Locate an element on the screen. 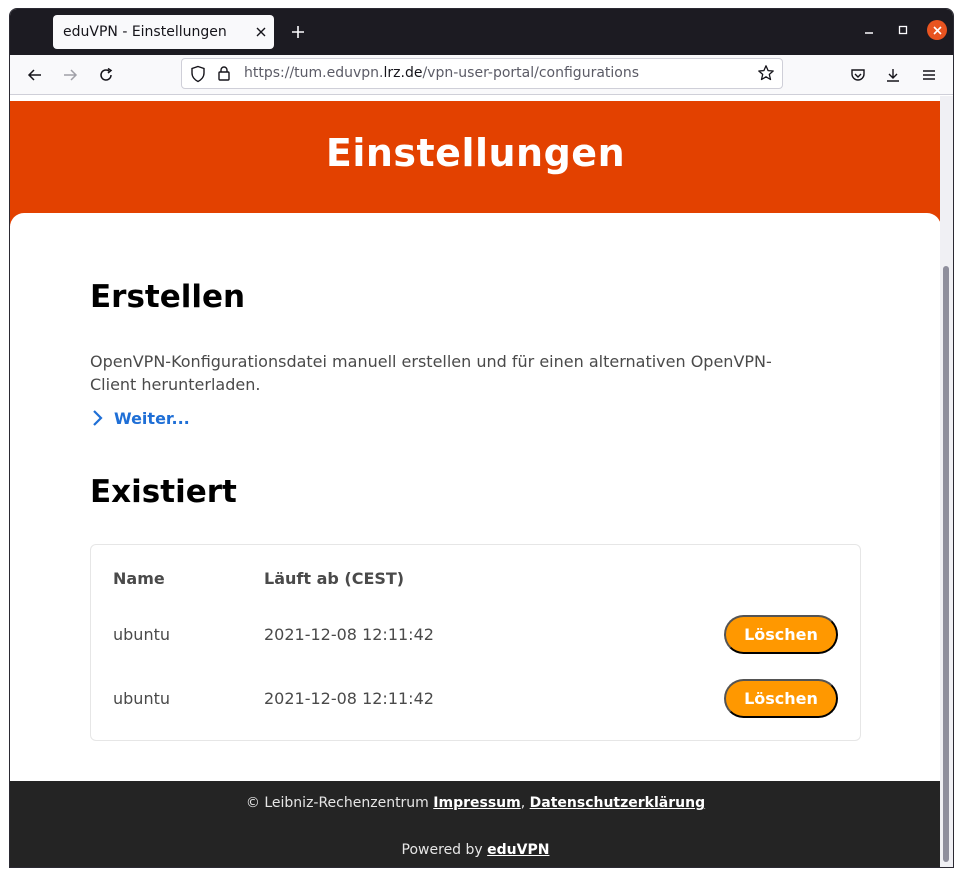 The height and width of the screenshot is (875, 963). page-header: Einstellungen is located at coordinates (475, 163).